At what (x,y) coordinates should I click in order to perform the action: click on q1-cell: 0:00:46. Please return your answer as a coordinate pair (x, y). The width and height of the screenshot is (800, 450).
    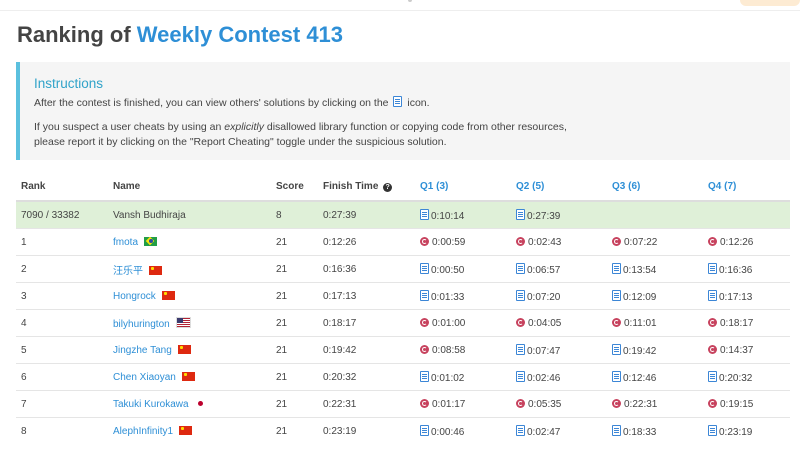
    Looking at the image, I should click on (463, 430).